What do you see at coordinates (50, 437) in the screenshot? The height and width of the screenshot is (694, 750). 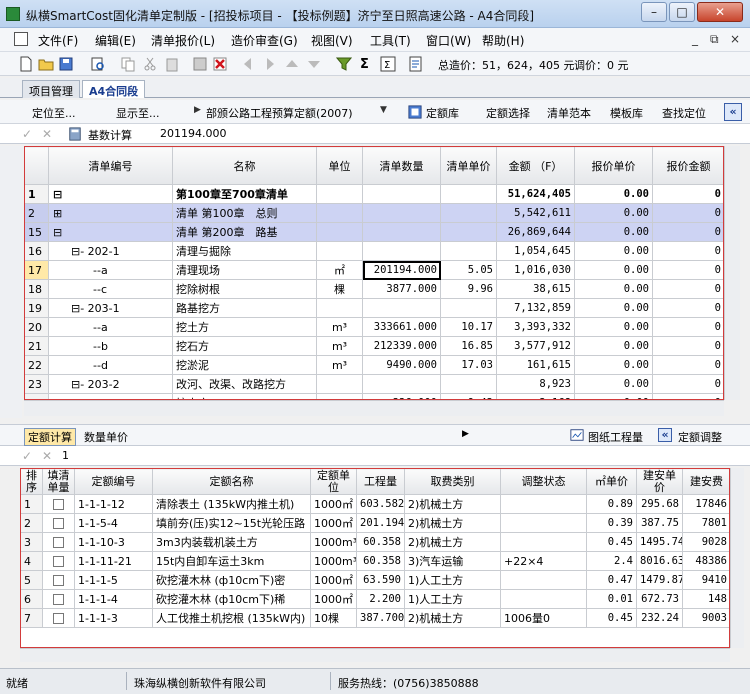 I see `tab-quota-calc: 定额计算` at bounding box center [50, 437].